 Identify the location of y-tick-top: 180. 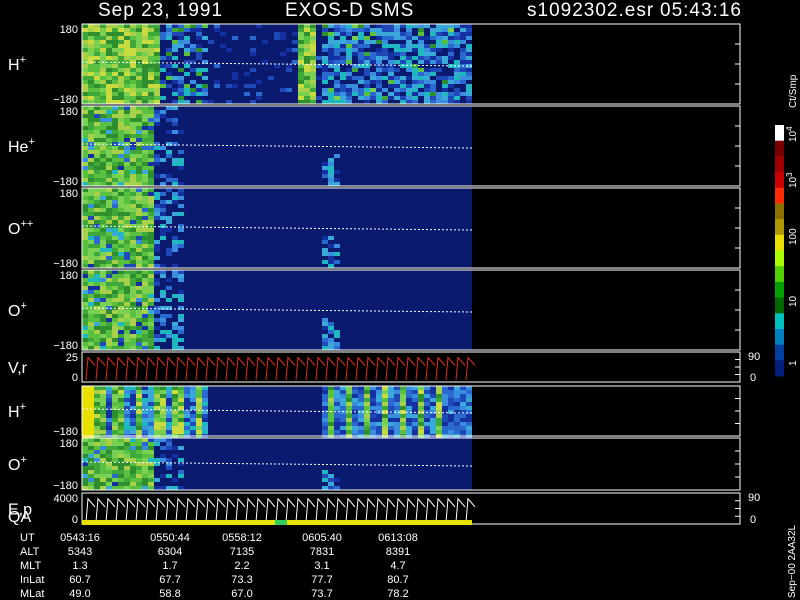
(69, 194).